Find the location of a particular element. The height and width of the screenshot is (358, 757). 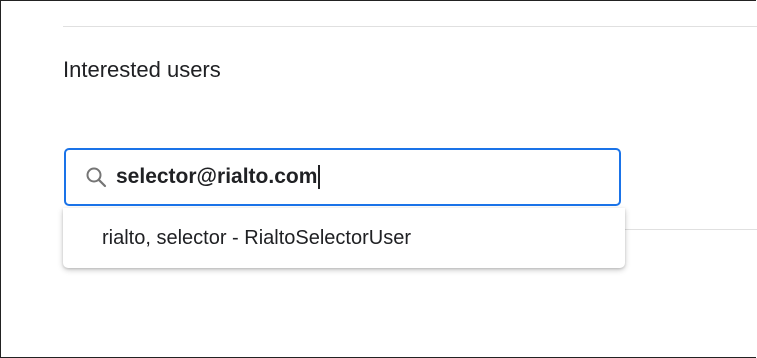

text-cursor is located at coordinates (319, 177).